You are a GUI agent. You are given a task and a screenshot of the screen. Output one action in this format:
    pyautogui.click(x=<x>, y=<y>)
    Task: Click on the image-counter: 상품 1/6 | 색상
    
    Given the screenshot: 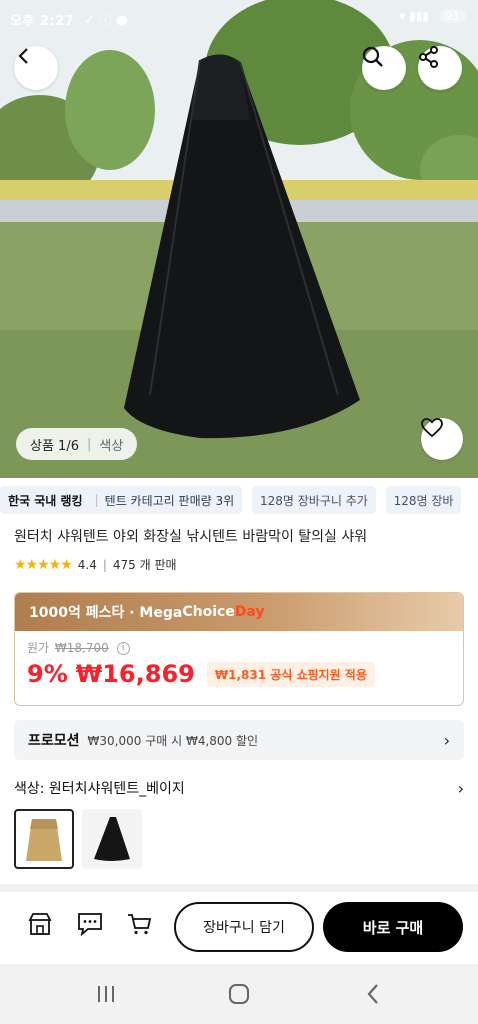 What is the action you would take?
    pyautogui.click(x=77, y=444)
    